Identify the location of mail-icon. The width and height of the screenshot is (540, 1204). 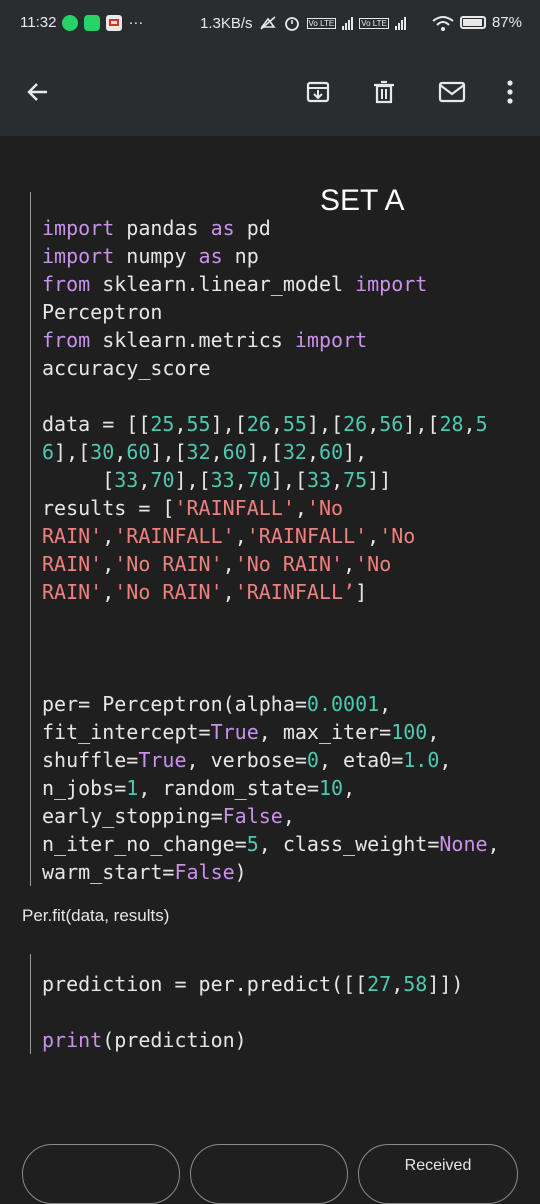
(452, 92).